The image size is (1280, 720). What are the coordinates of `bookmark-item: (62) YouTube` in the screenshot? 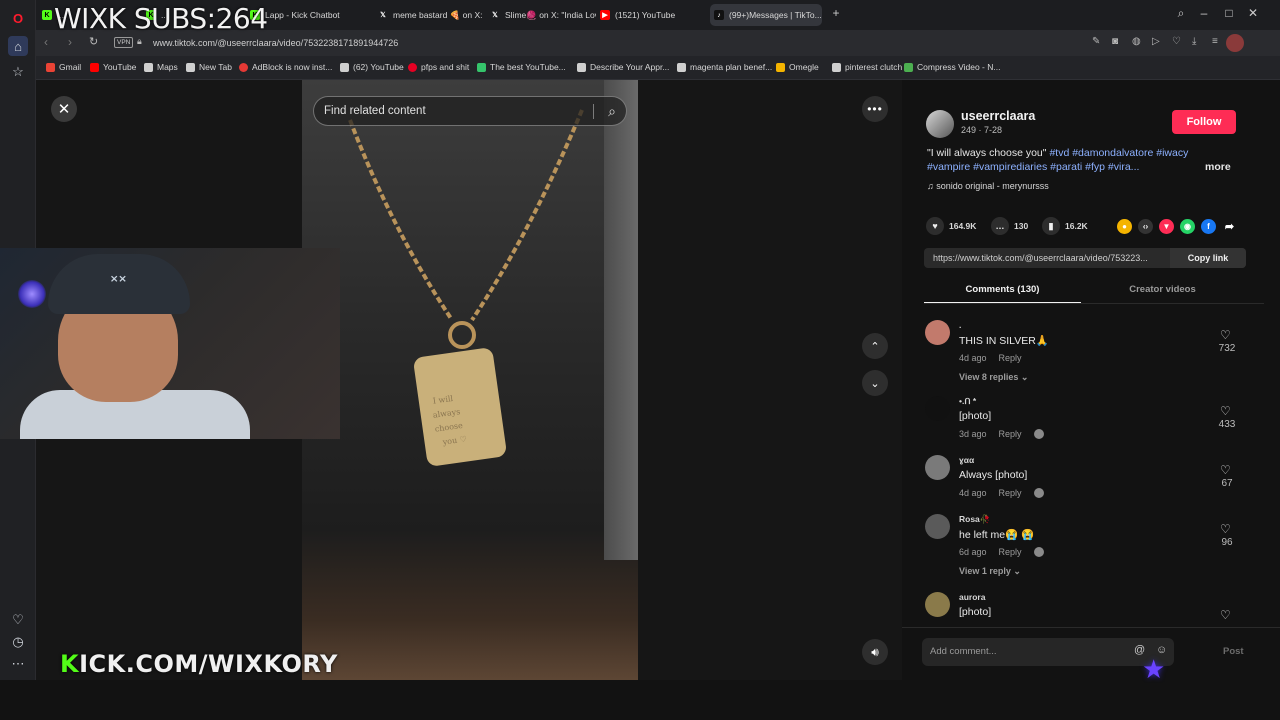 It's located at (372, 67).